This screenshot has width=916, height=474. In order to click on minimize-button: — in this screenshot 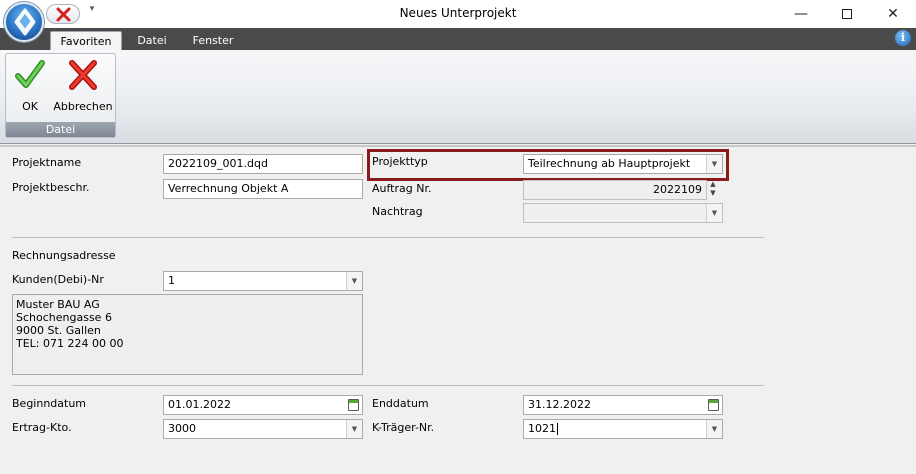, I will do `click(801, 14)`.